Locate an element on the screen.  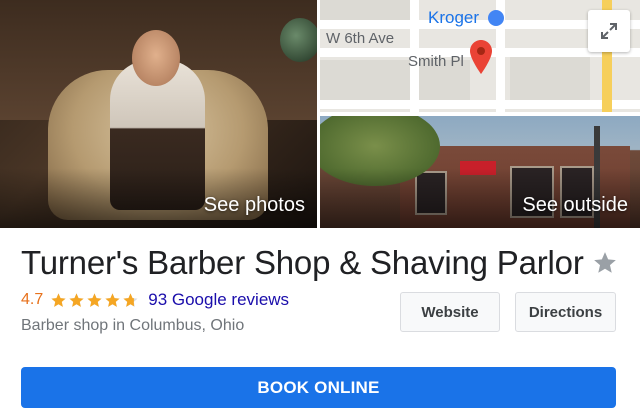
reviews-link: 93 Google reviews is located at coordinates (218, 300).